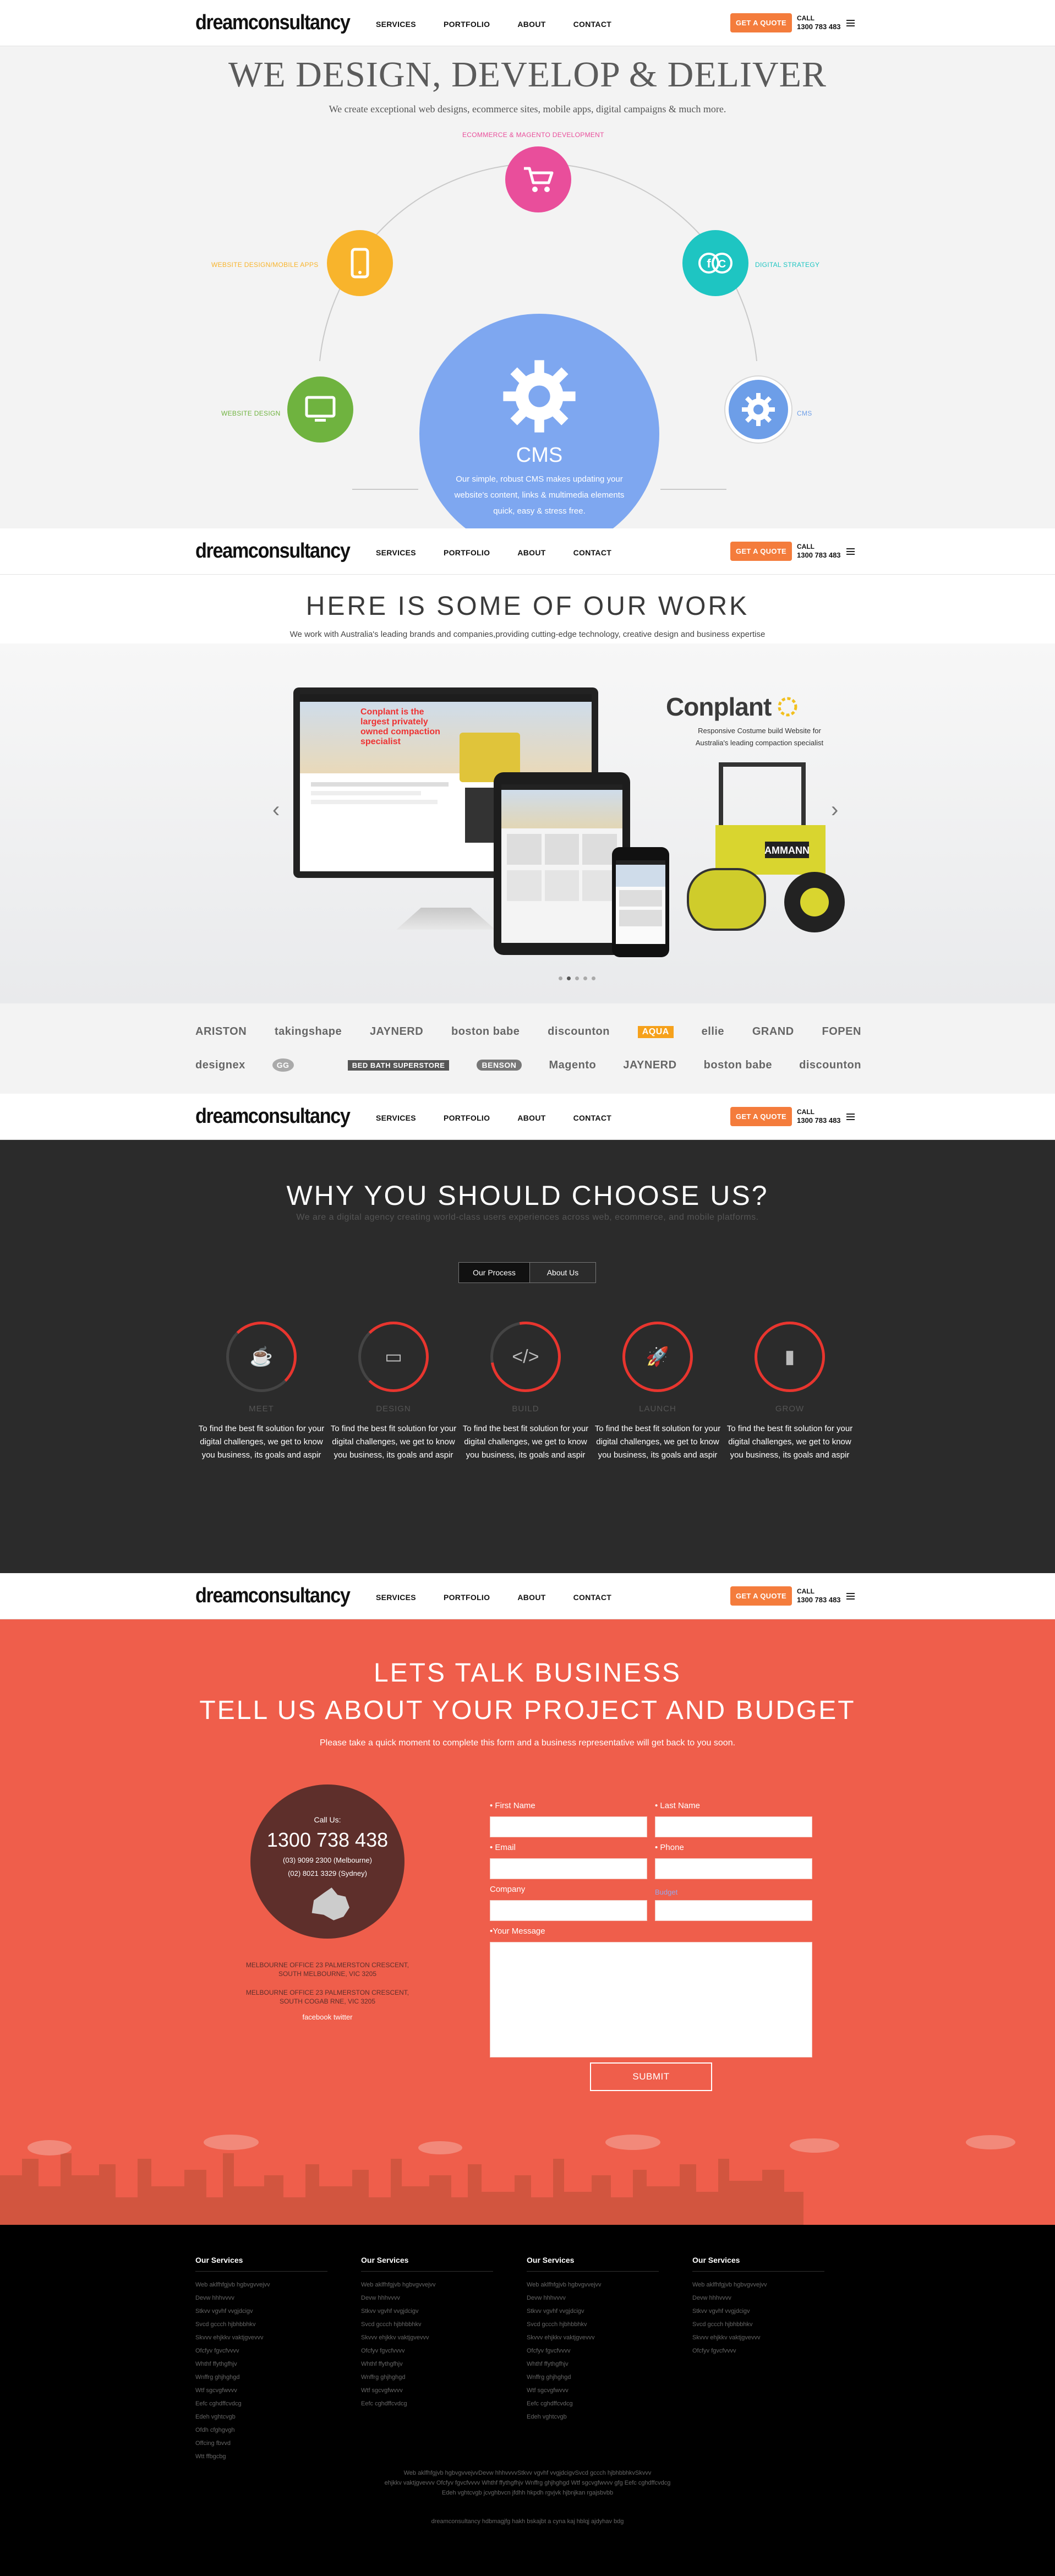 This screenshot has width=1055, height=2576. Describe the element at coordinates (494, 1272) in the screenshot. I see `tab-our-process: Our Process` at that location.